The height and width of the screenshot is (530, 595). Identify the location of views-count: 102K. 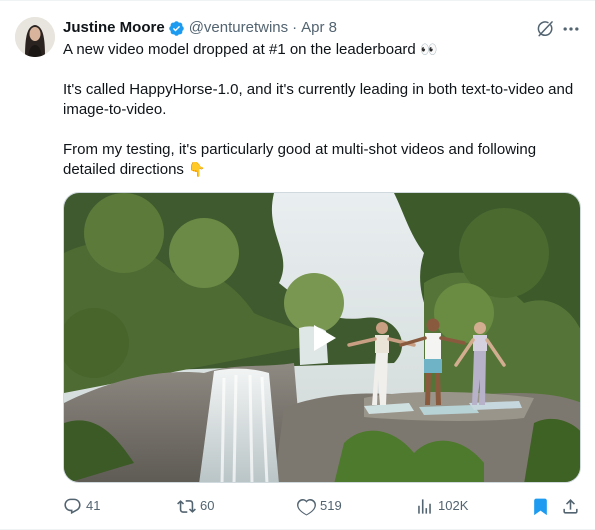
(453, 505).